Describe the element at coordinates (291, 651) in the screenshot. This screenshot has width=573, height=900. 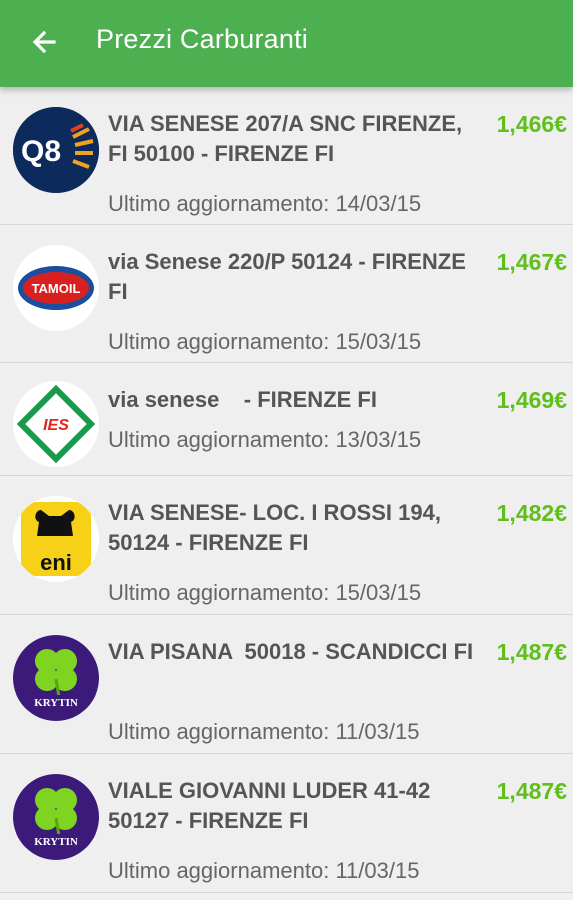
I see `station-address: VIA PISANA 50018 - SCANDICCI FI` at that location.